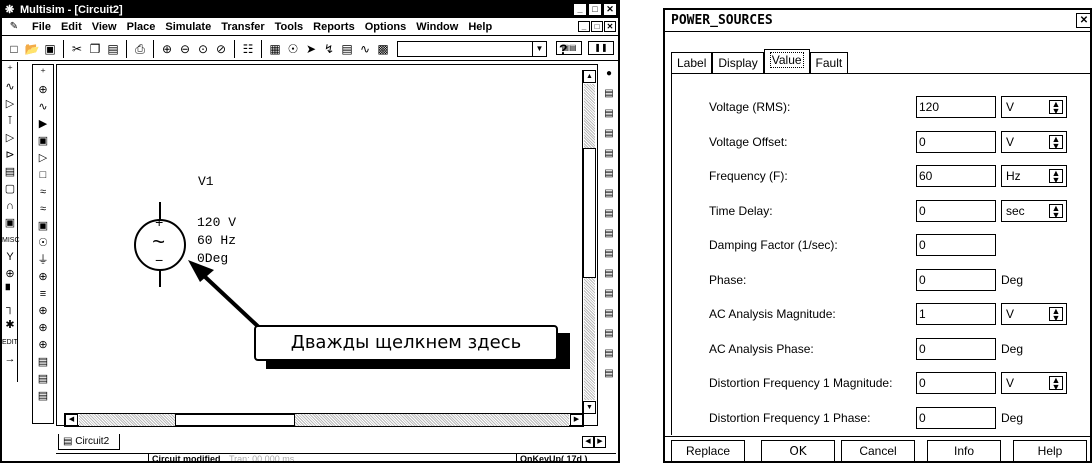  Describe the element at coordinates (609, 354) in the screenshot. I see `agilent-icon: ▤` at that location.